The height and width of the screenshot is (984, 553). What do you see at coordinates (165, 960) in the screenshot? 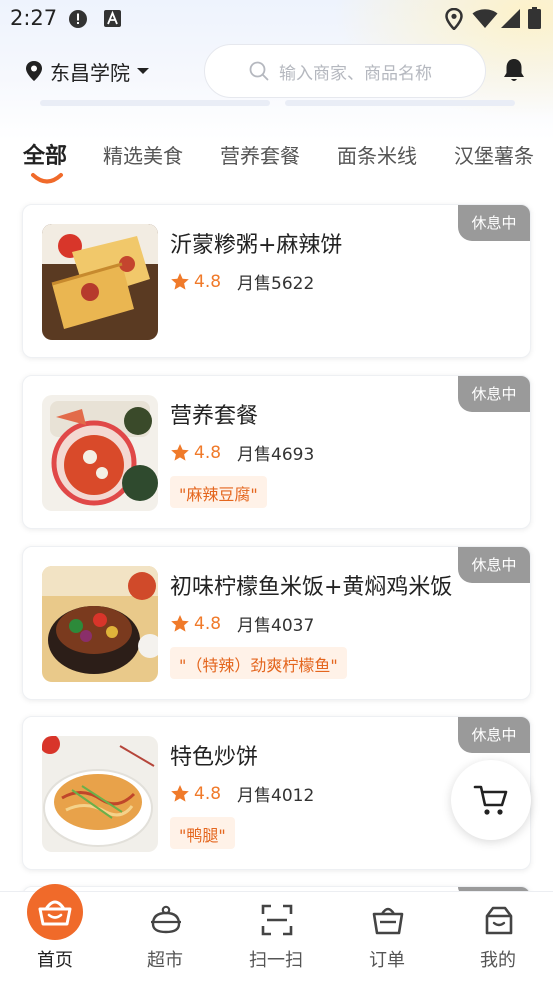
I see `nav-label: 超市` at bounding box center [165, 960].